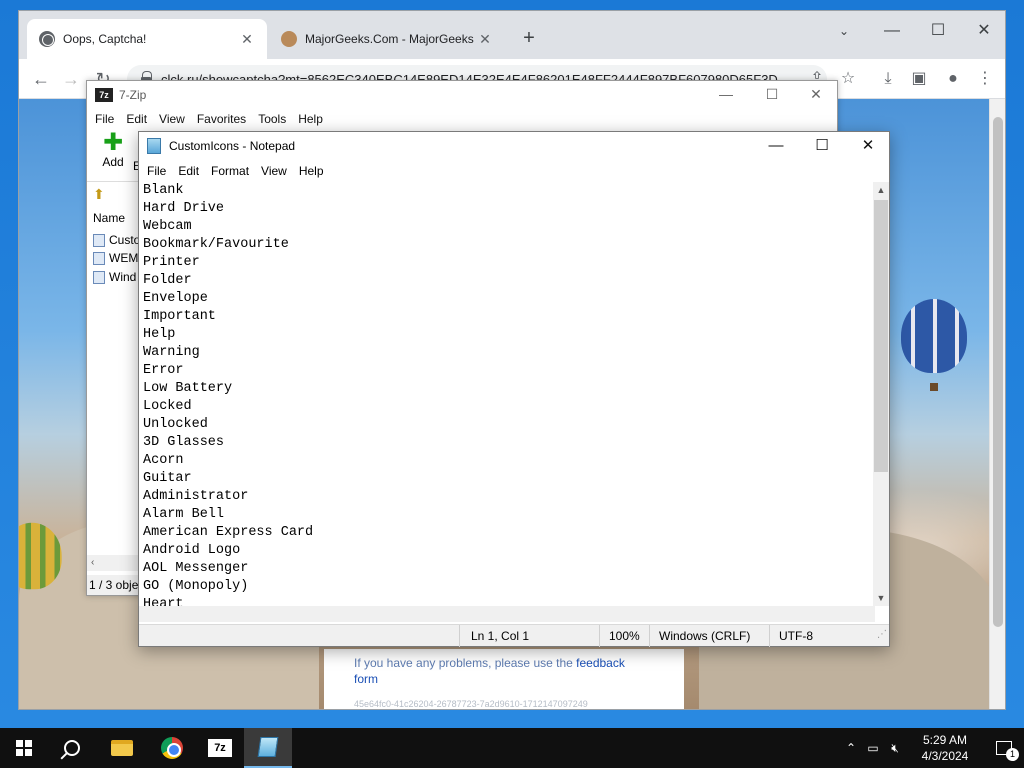 The width and height of the screenshot is (1024, 768). What do you see at coordinates (72, 748) in the screenshot?
I see `search-button` at bounding box center [72, 748].